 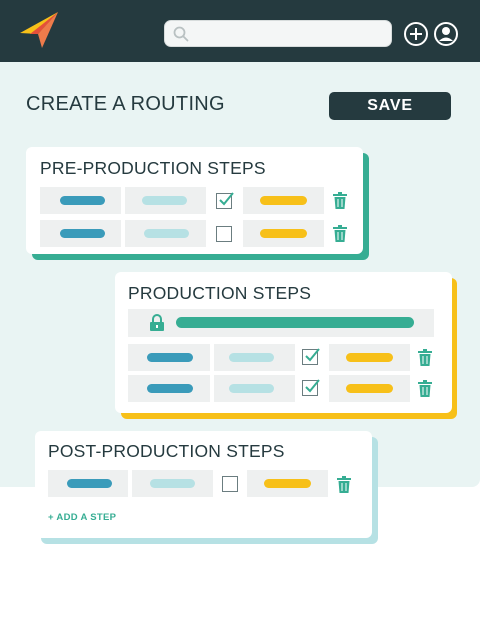 What do you see at coordinates (416, 34) in the screenshot?
I see `add-circle-icon` at bounding box center [416, 34].